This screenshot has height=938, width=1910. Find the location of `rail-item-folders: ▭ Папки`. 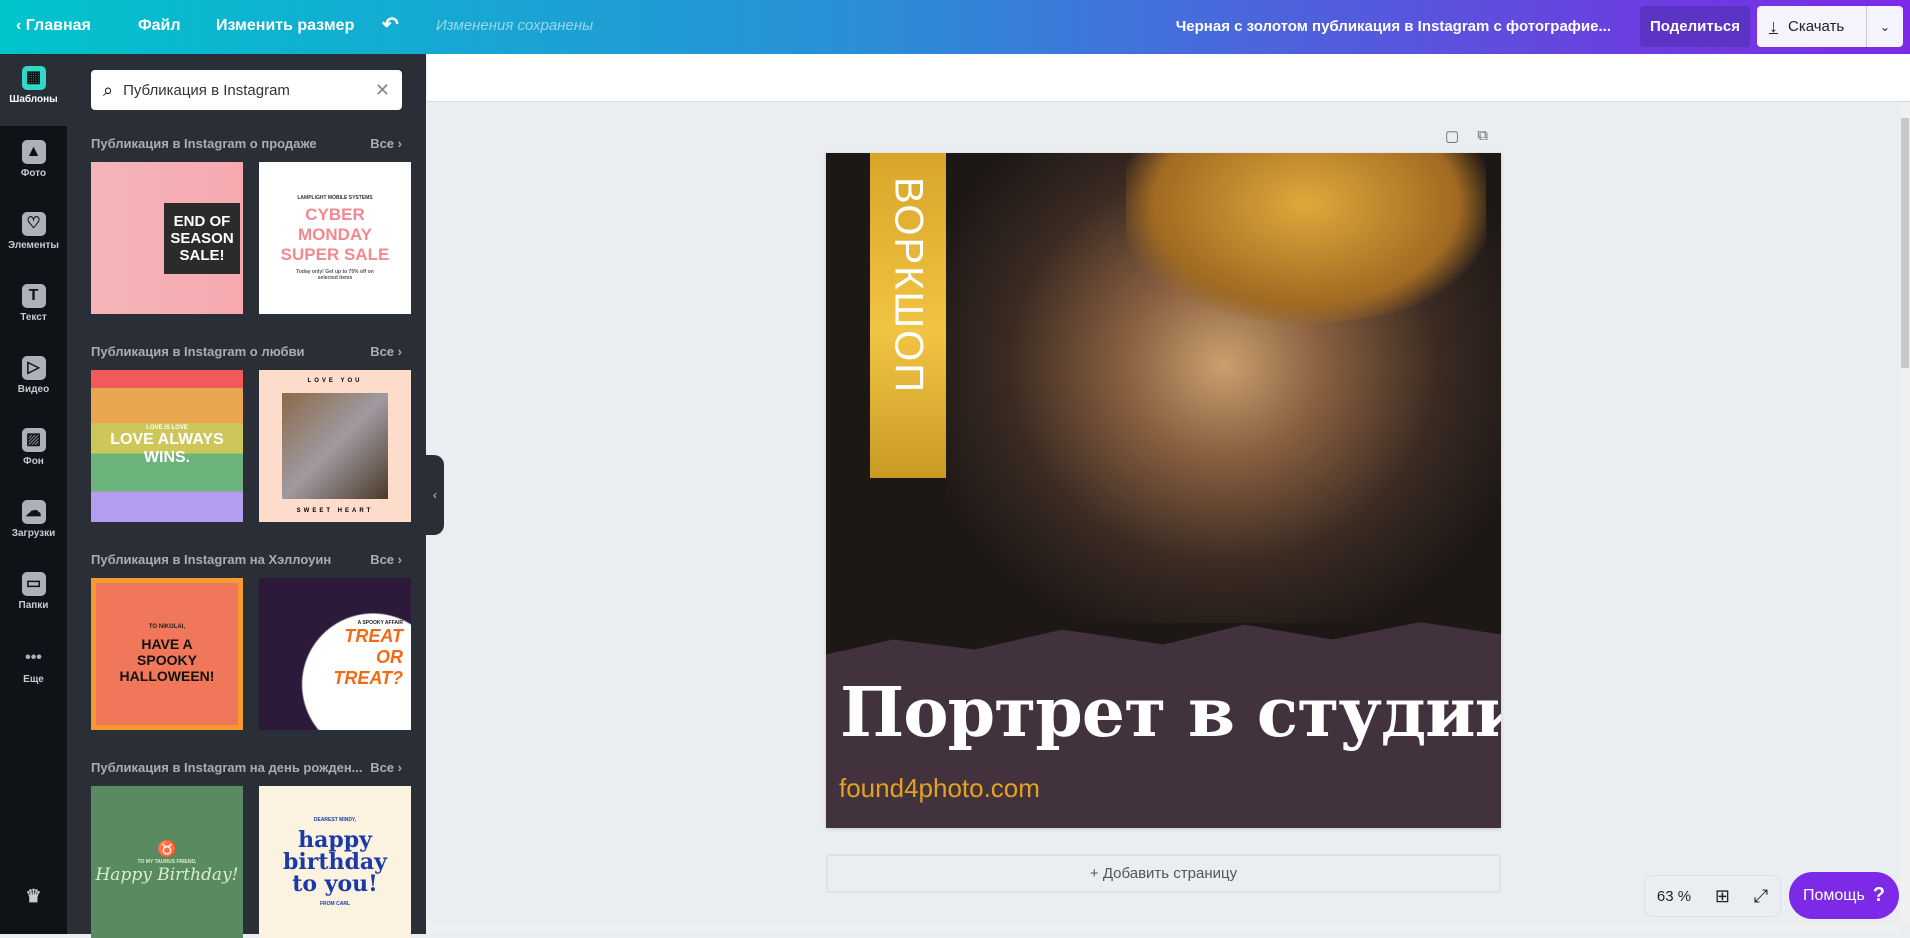

rail-item-folders: ▭ Папки is located at coordinates (33, 591).